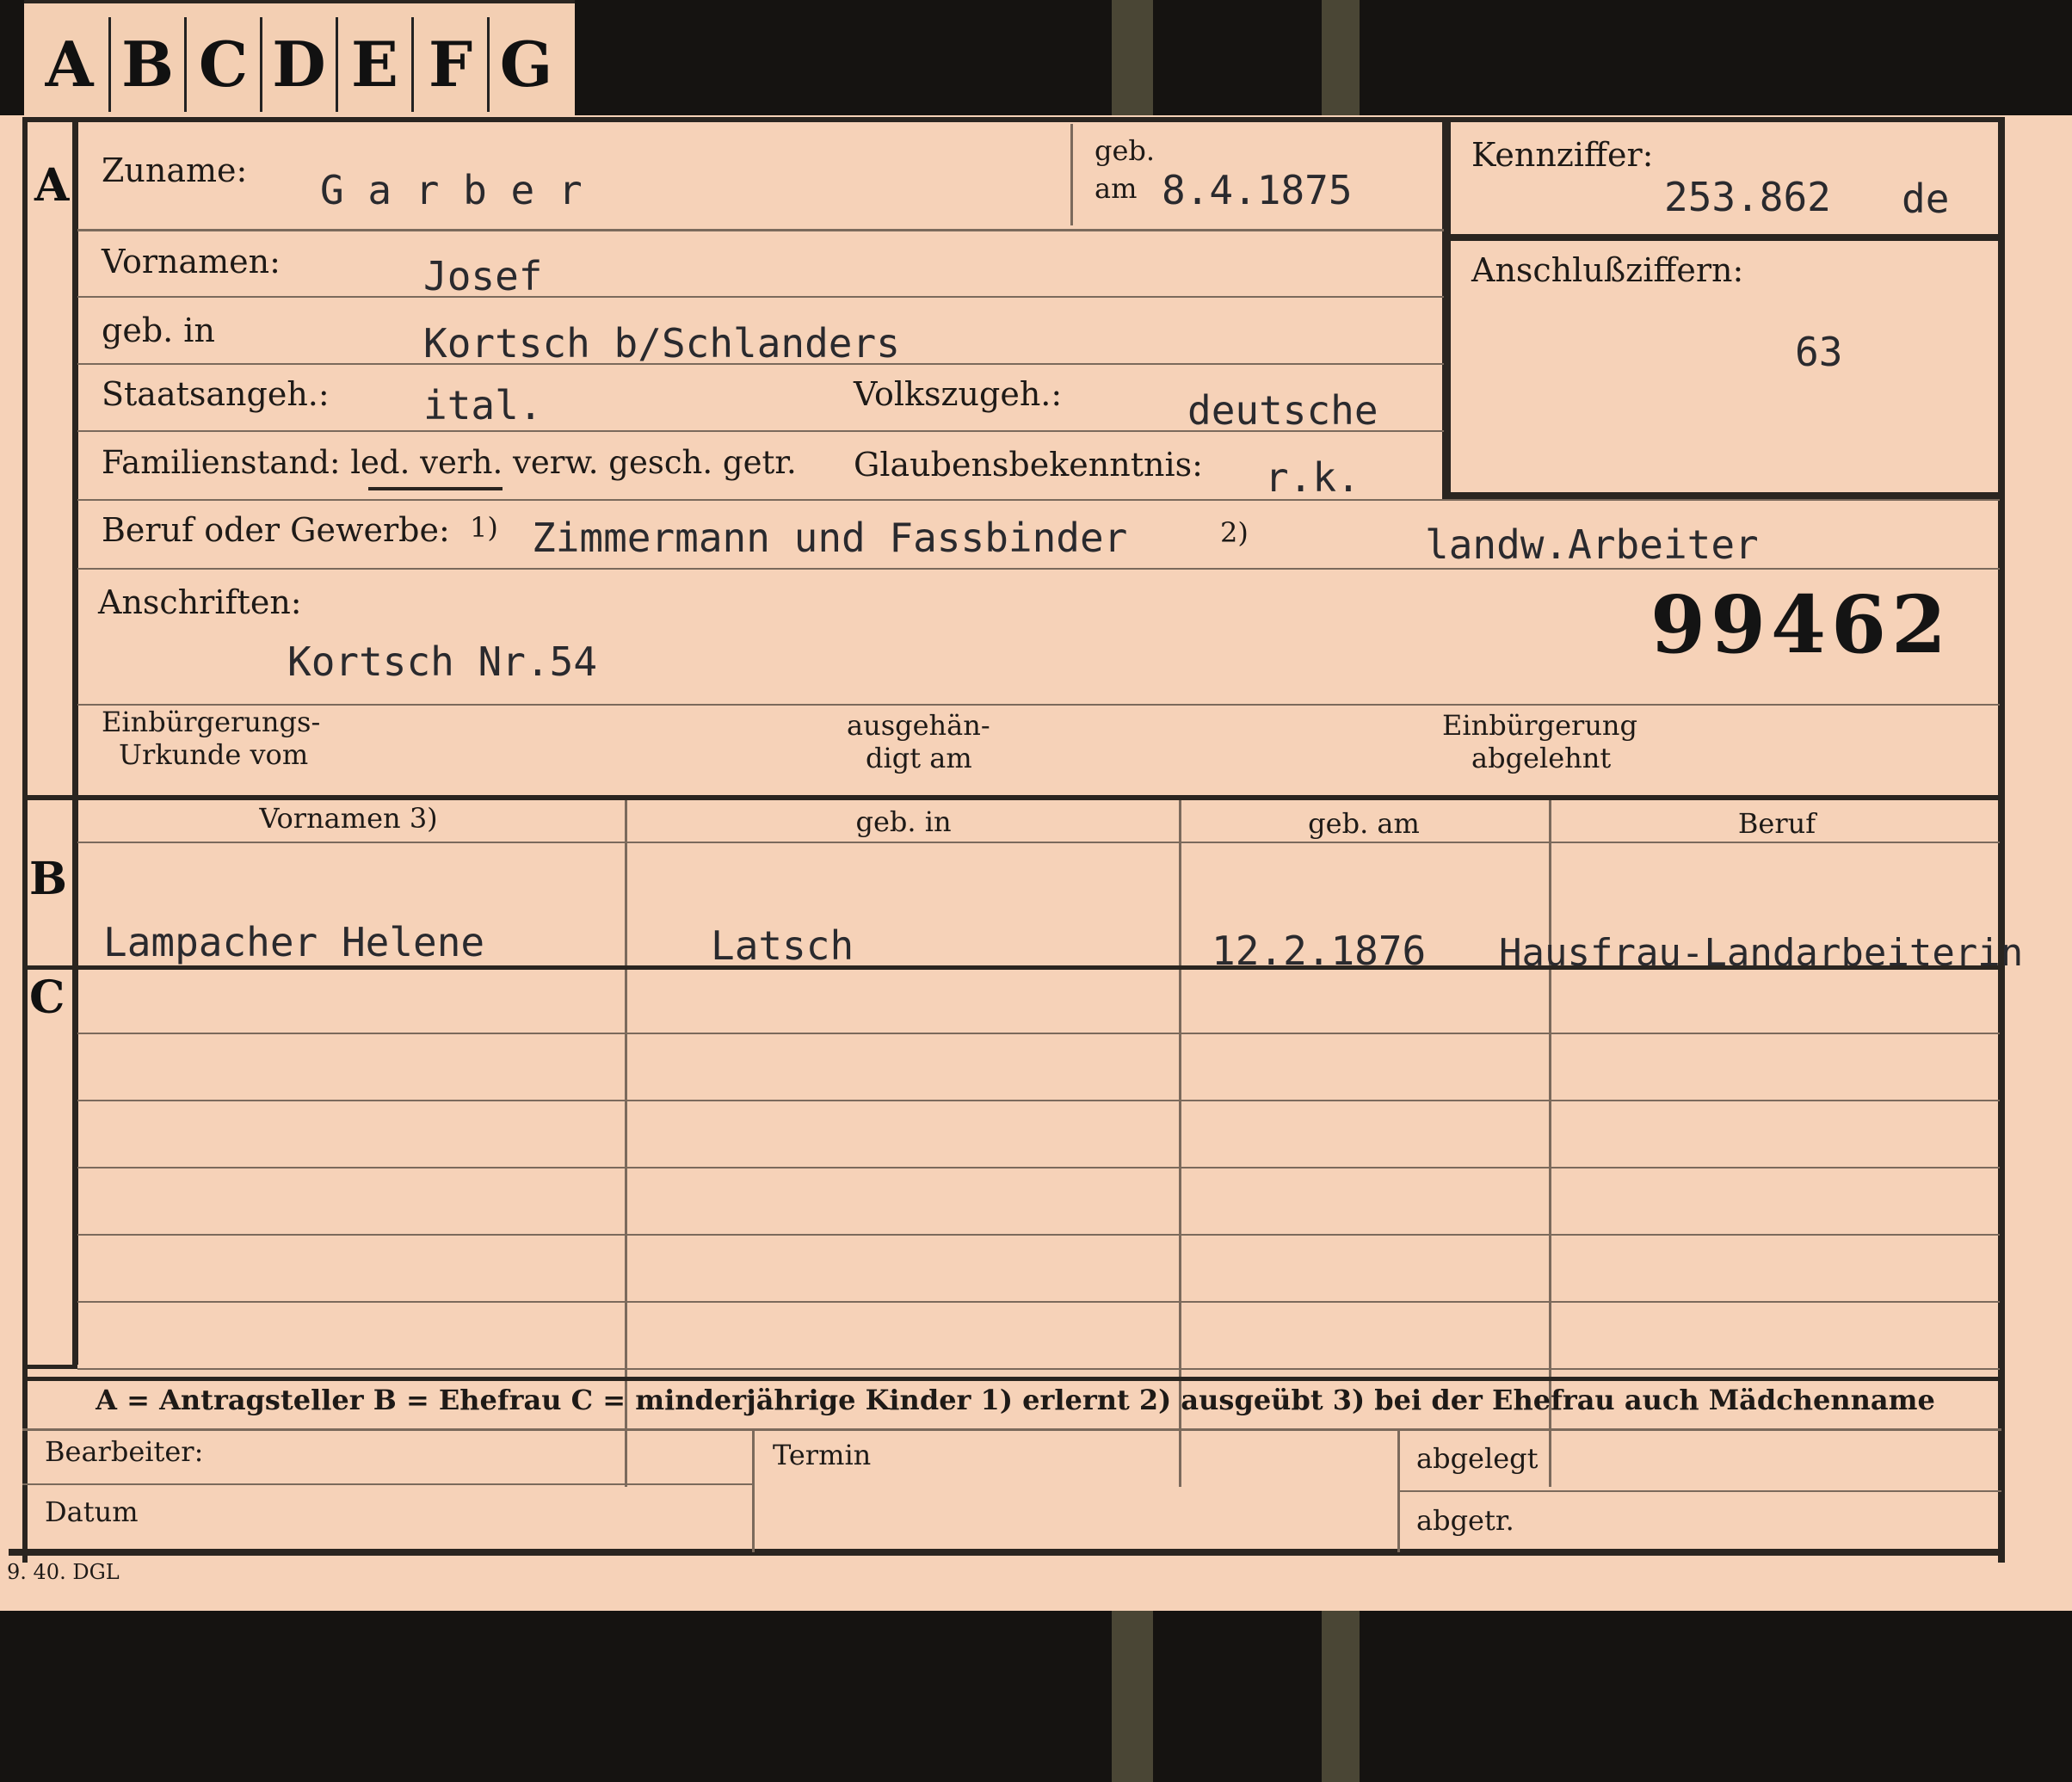 The width and height of the screenshot is (2072, 1782). Describe the element at coordinates (124, 1451) in the screenshot. I see `bearbeiter-label: Bearbeiter:` at that location.